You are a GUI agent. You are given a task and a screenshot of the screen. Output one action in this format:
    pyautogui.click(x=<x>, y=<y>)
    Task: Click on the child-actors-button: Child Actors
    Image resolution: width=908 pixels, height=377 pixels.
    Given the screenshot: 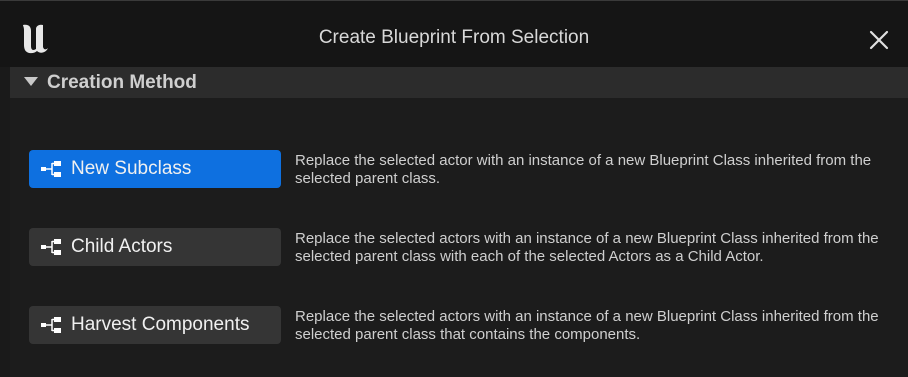 What is the action you would take?
    pyautogui.click(x=155, y=247)
    